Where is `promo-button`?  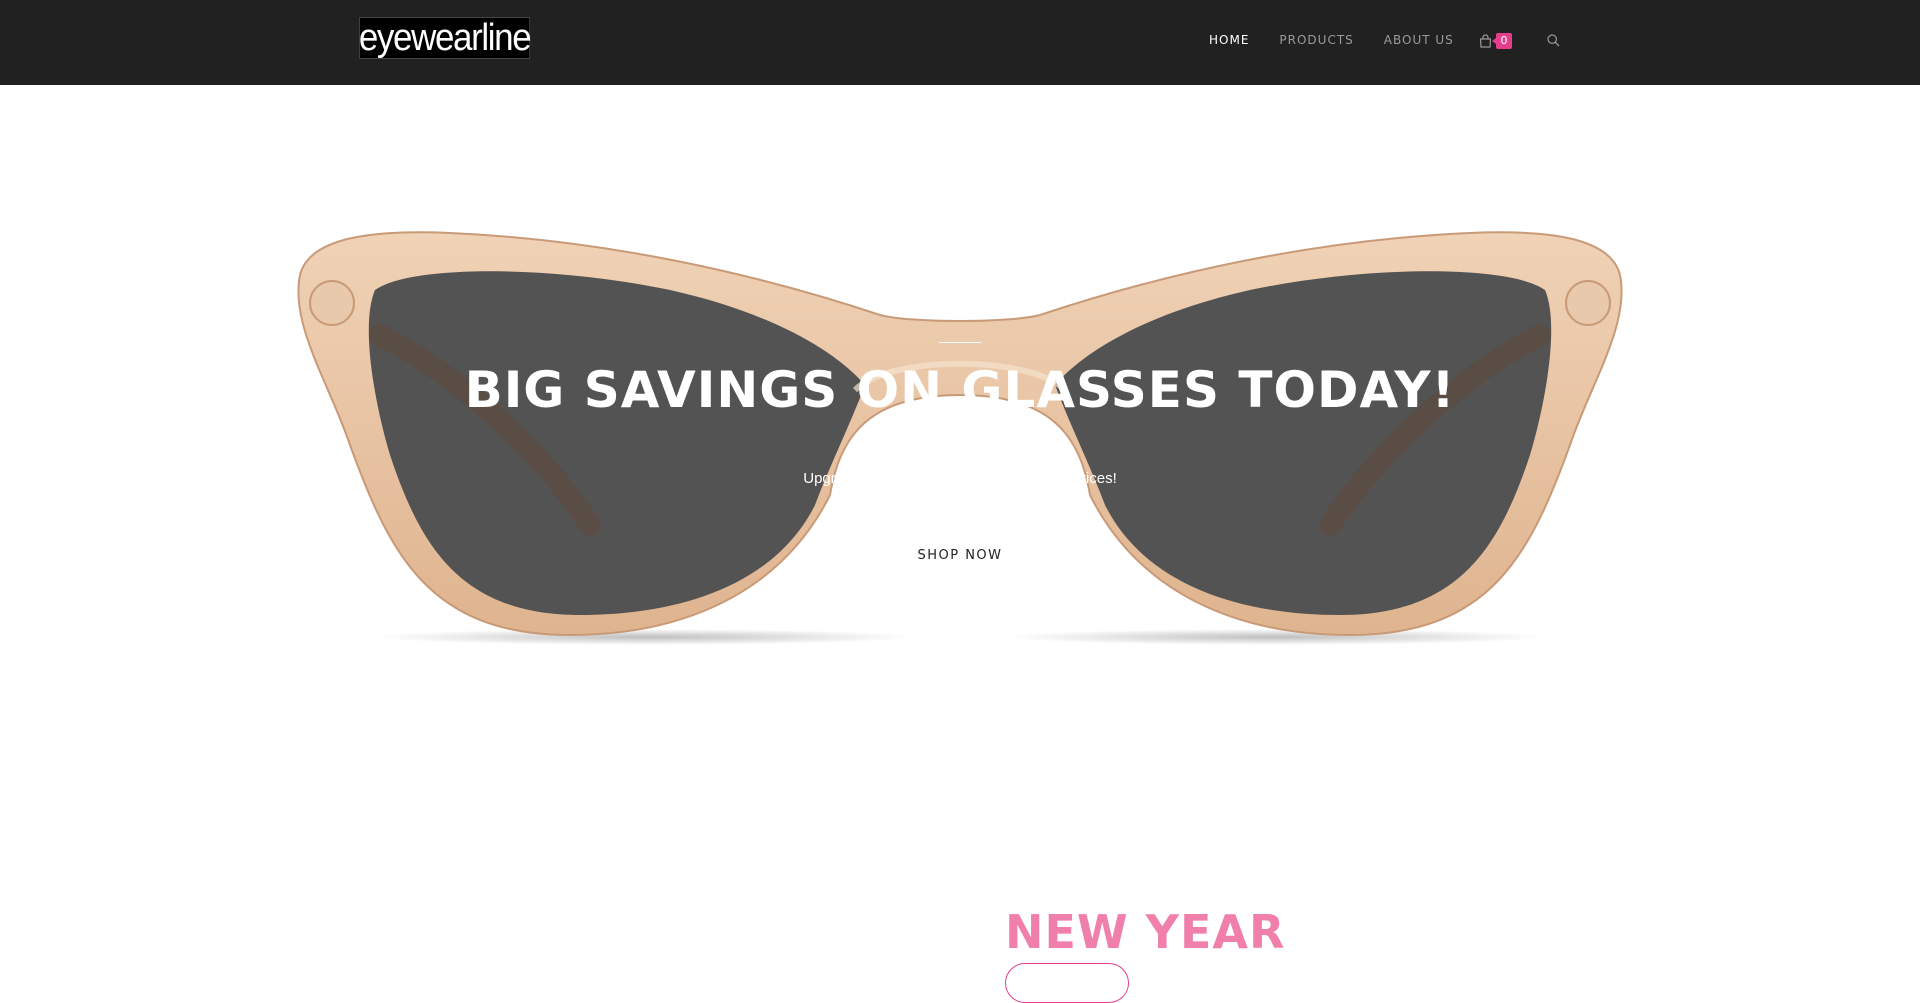
promo-button is located at coordinates (1067, 983).